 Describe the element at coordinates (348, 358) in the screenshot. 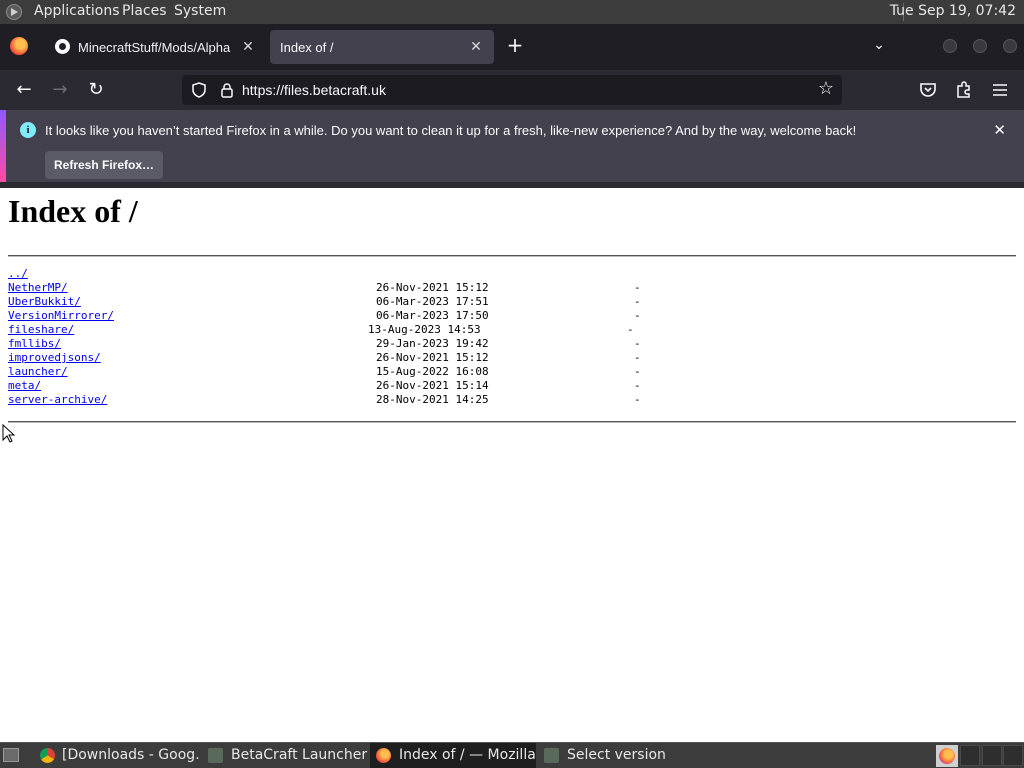

I see `list-item: improvedjsons/ 26-Nov-2021 15:12 -` at that location.